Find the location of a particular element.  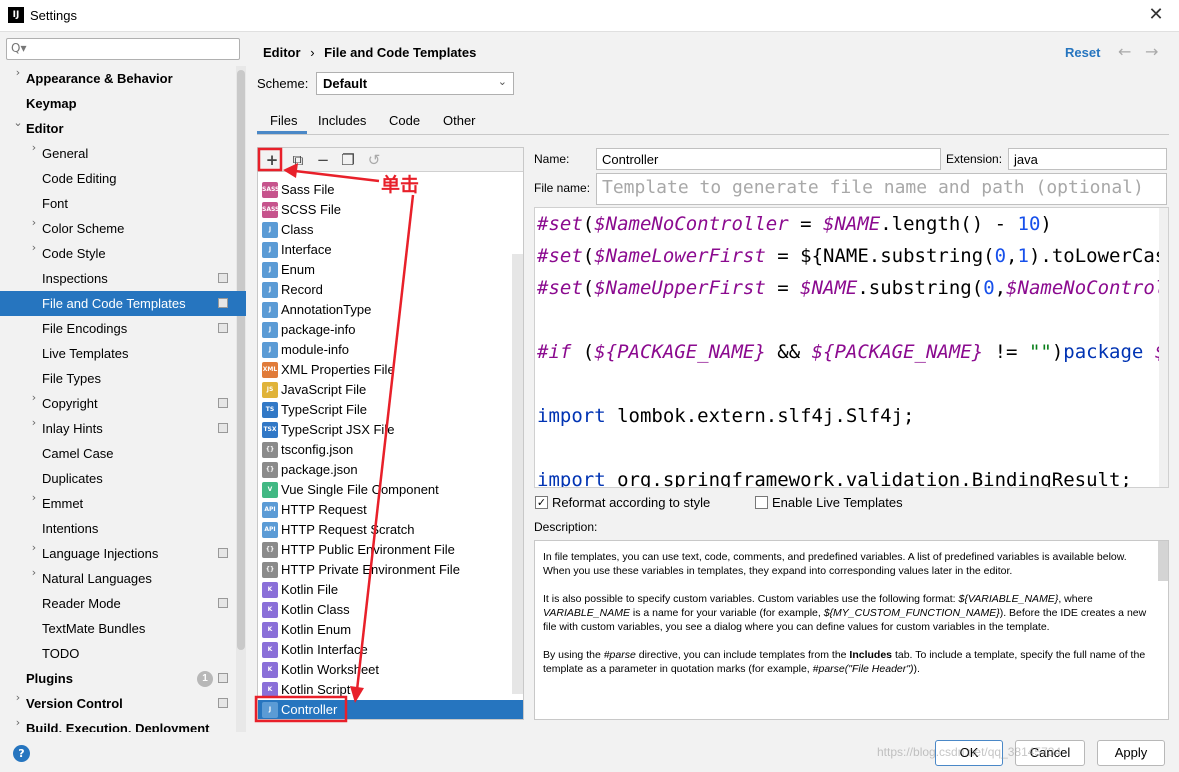

forward-arrow-icon: → is located at coordinates (1151, 51).